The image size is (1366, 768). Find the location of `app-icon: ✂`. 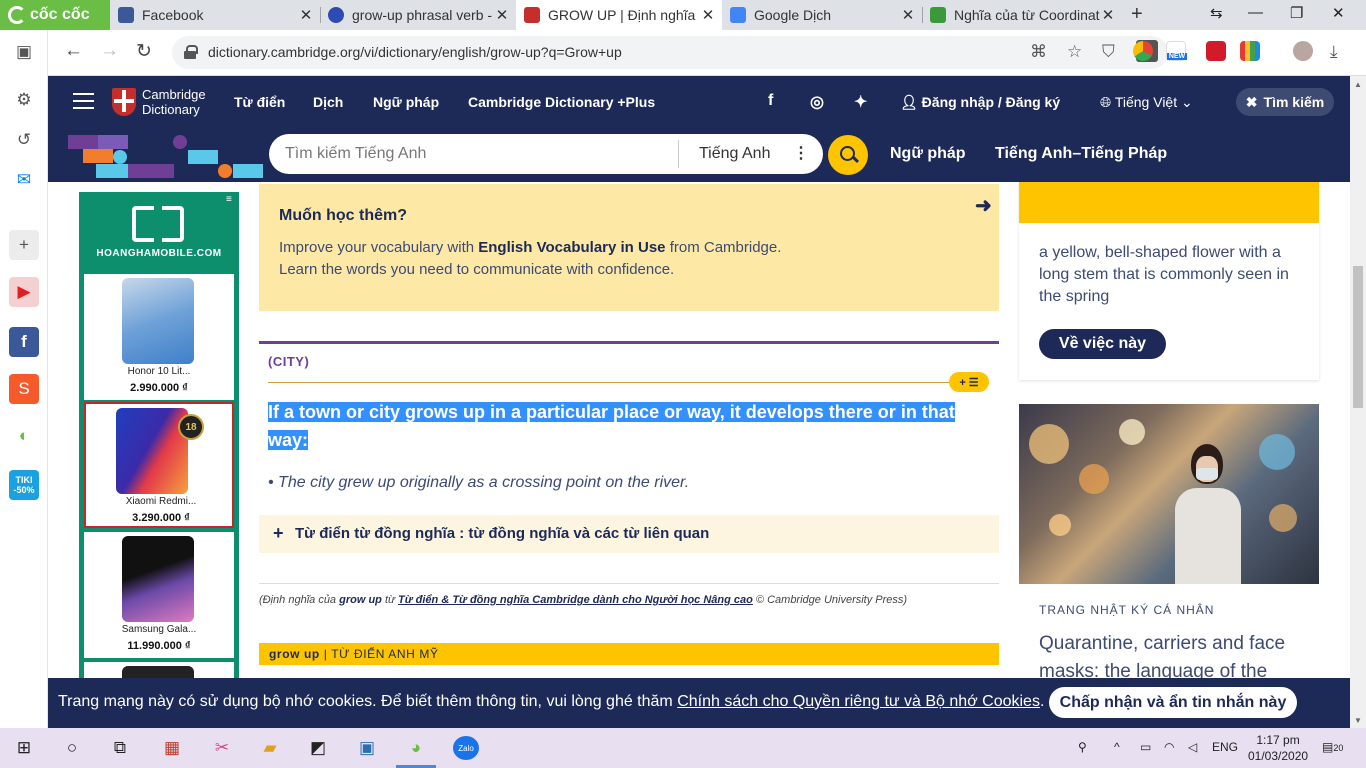

app-icon: ✂ is located at coordinates (222, 748).